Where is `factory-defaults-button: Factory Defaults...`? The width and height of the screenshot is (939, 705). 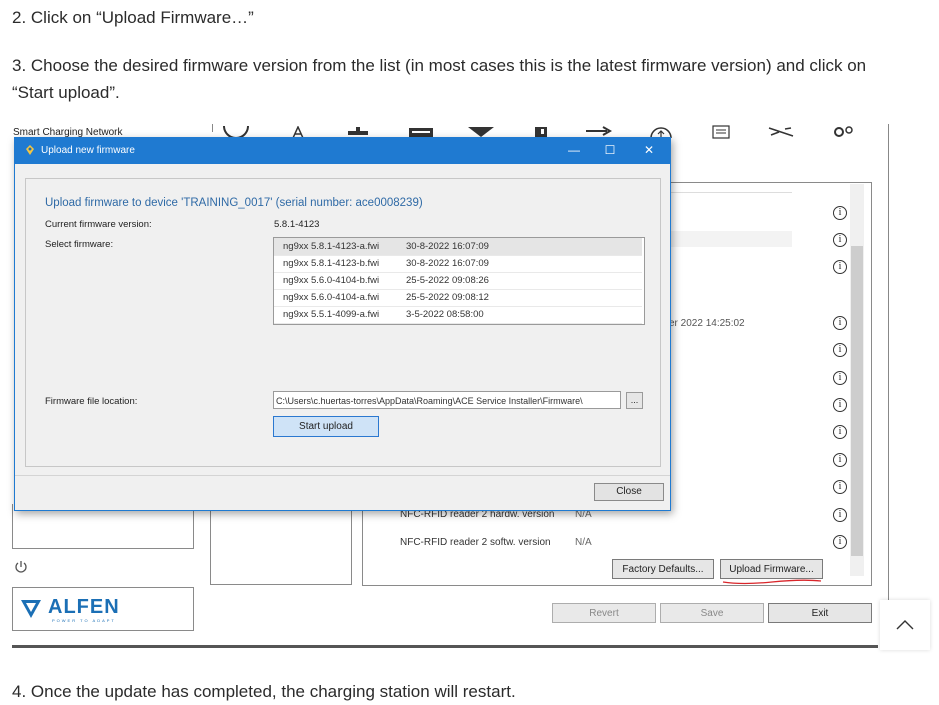
factory-defaults-button: Factory Defaults... is located at coordinates (663, 569).